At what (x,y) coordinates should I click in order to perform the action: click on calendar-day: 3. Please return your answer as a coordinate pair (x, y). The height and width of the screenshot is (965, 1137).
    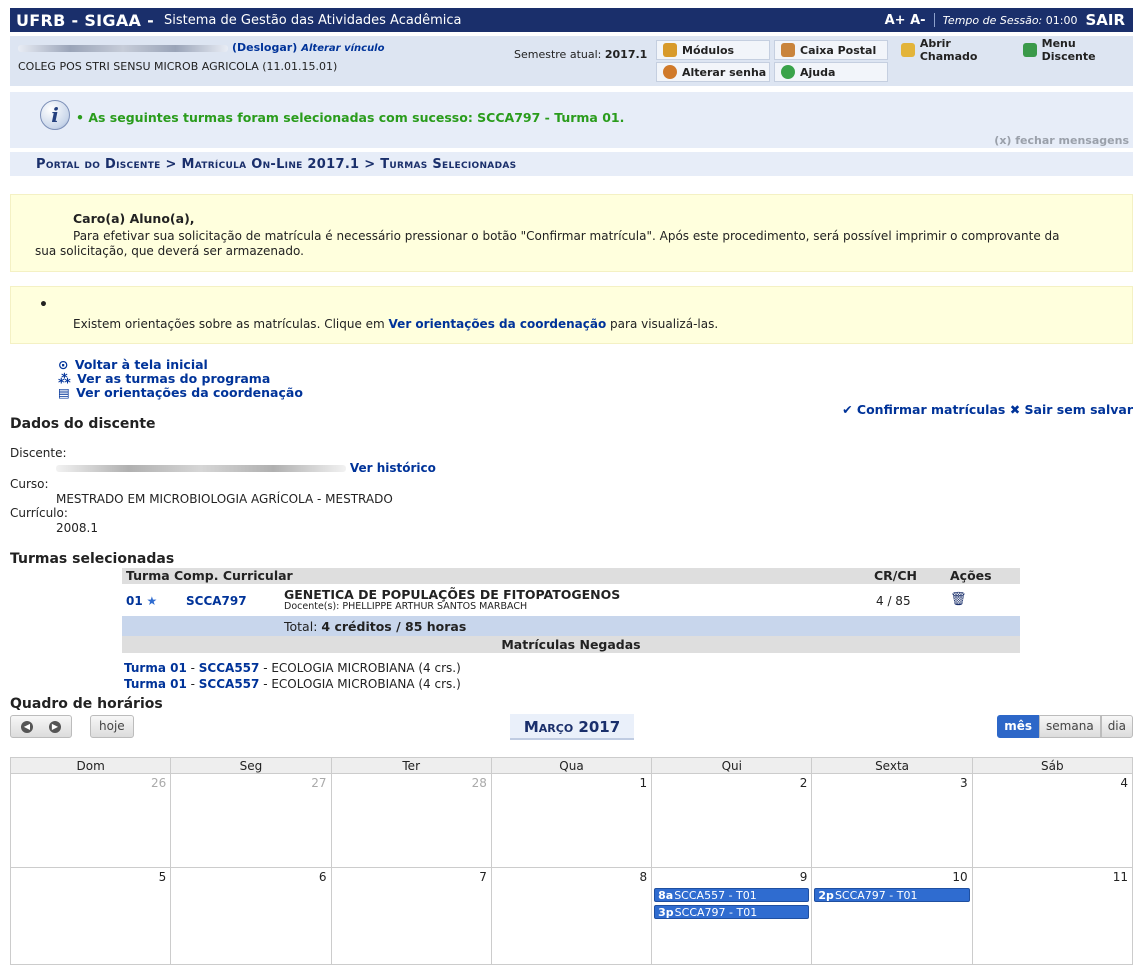
    Looking at the image, I should click on (892, 820).